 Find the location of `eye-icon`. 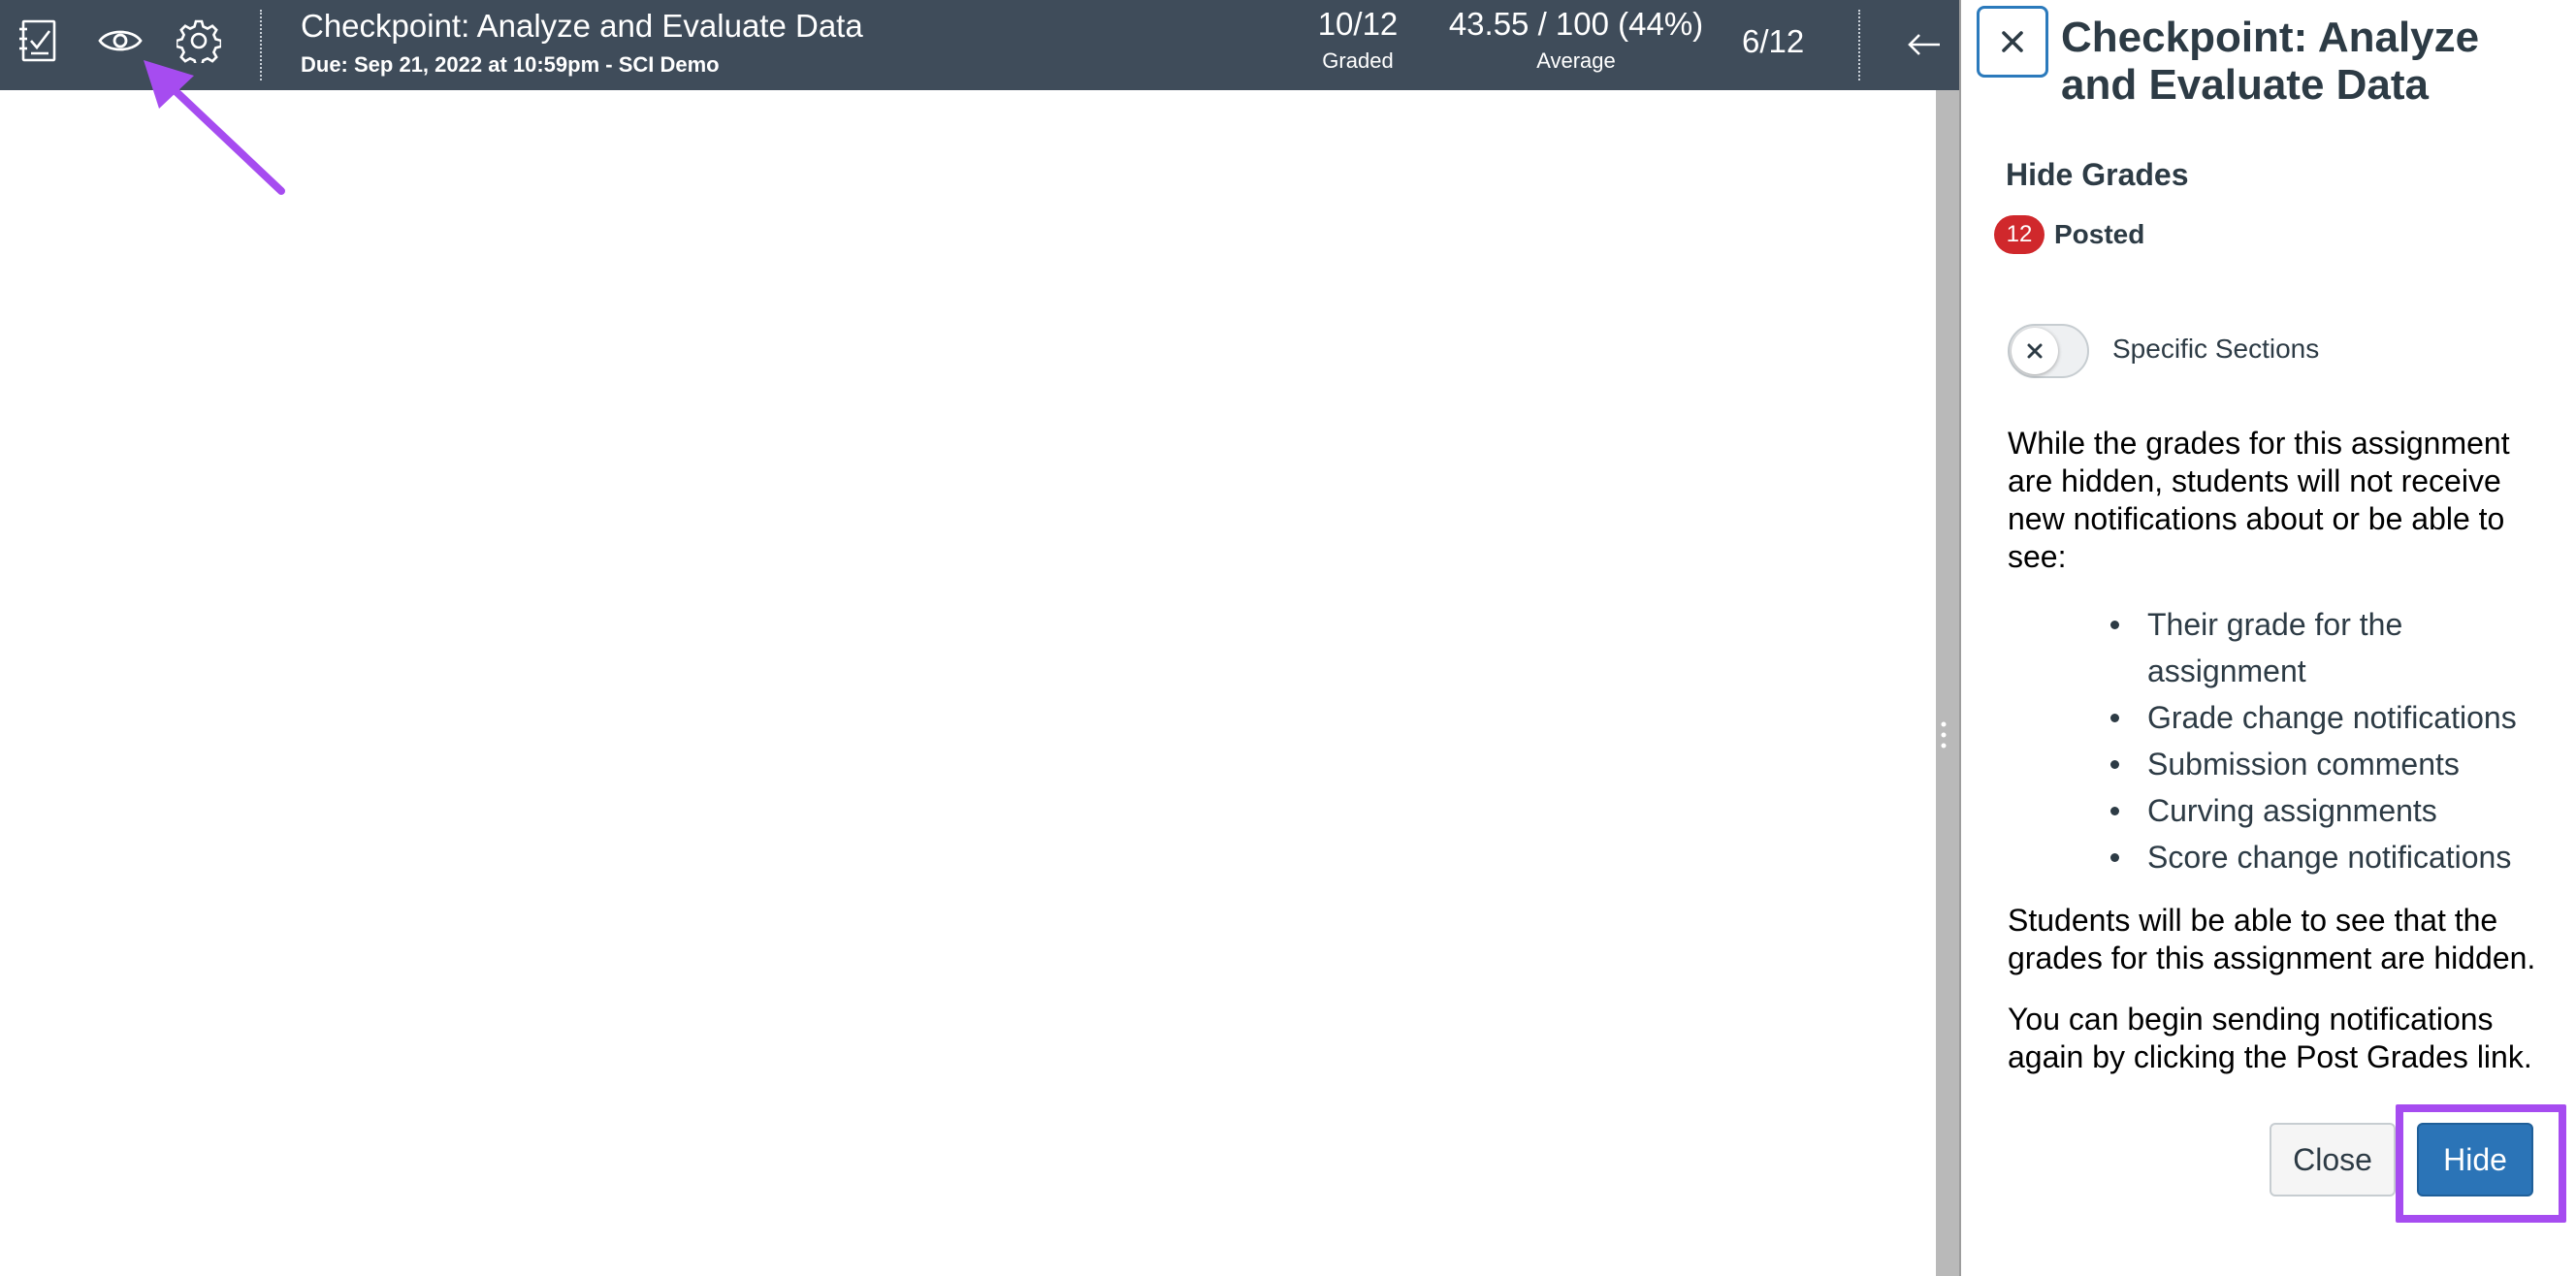

eye-icon is located at coordinates (120, 40).